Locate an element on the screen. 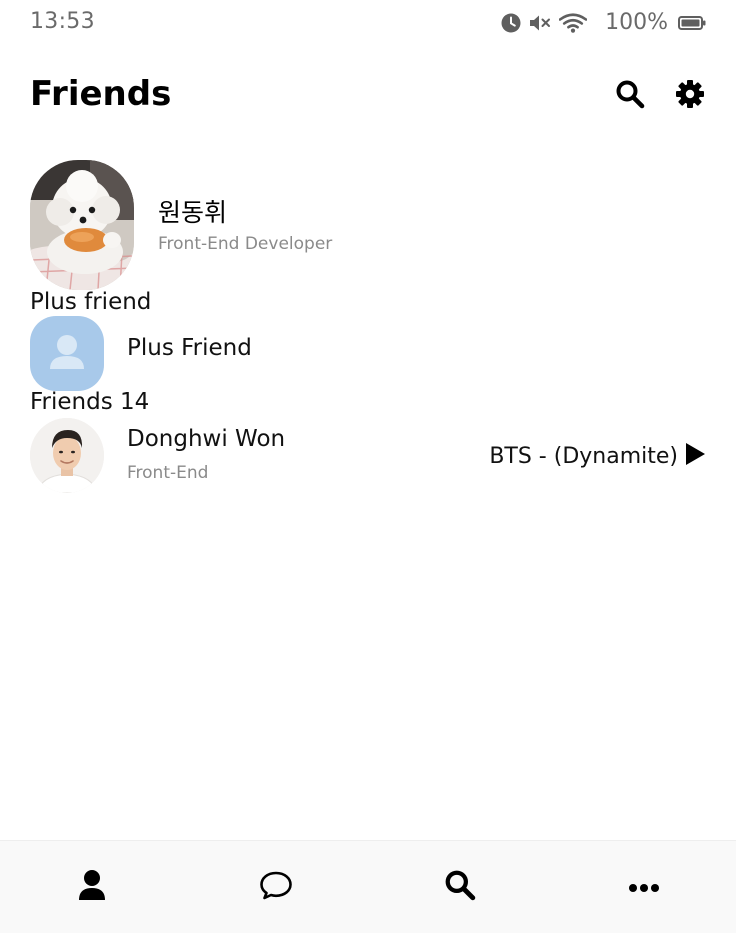 This screenshot has height=933, width=736. friend-status-message: Front-End is located at coordinates (168, 473).